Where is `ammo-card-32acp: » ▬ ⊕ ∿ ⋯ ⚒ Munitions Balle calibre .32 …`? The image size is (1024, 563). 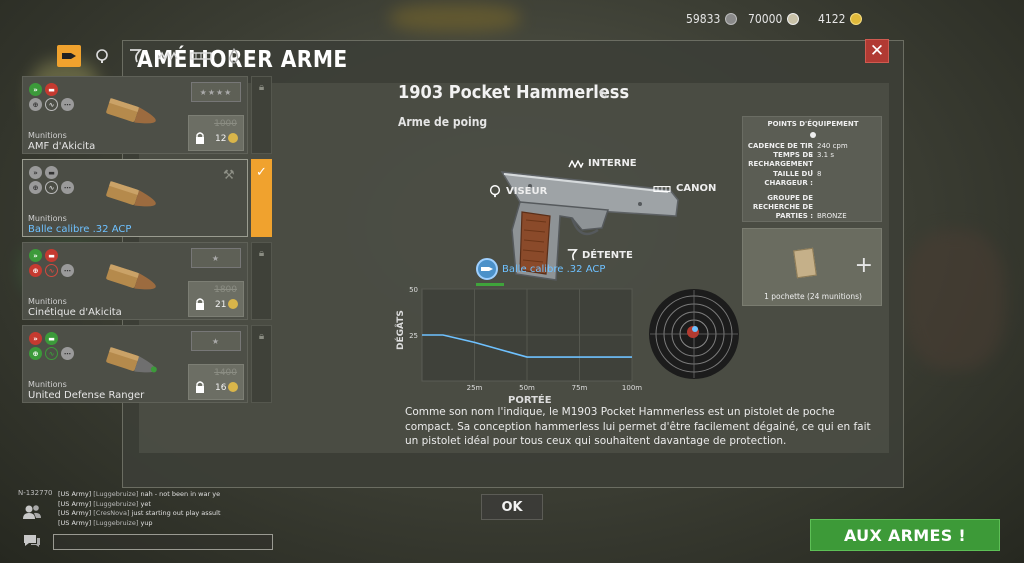
ammo-card-32acp: » ▬ ⊕ ∿ ⋯ ⚒ Munitions Balle calibre .32 … is located at coordinates (147, 198).